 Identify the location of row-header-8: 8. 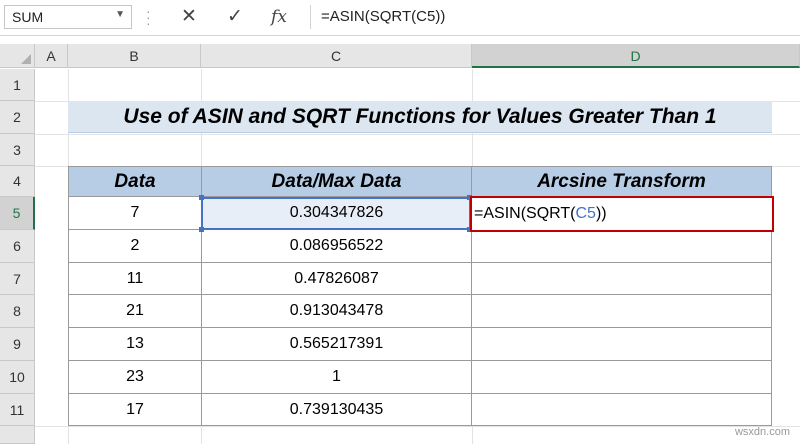
(17, 311).